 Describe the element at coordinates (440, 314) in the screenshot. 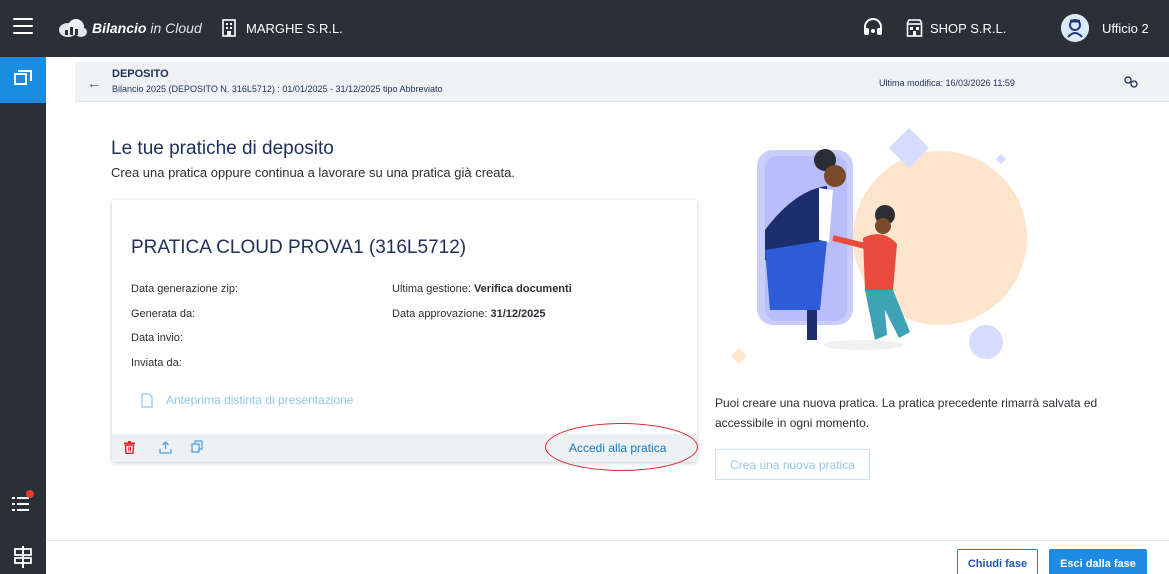

I see `approval-label: Data approvazione:` at that location.